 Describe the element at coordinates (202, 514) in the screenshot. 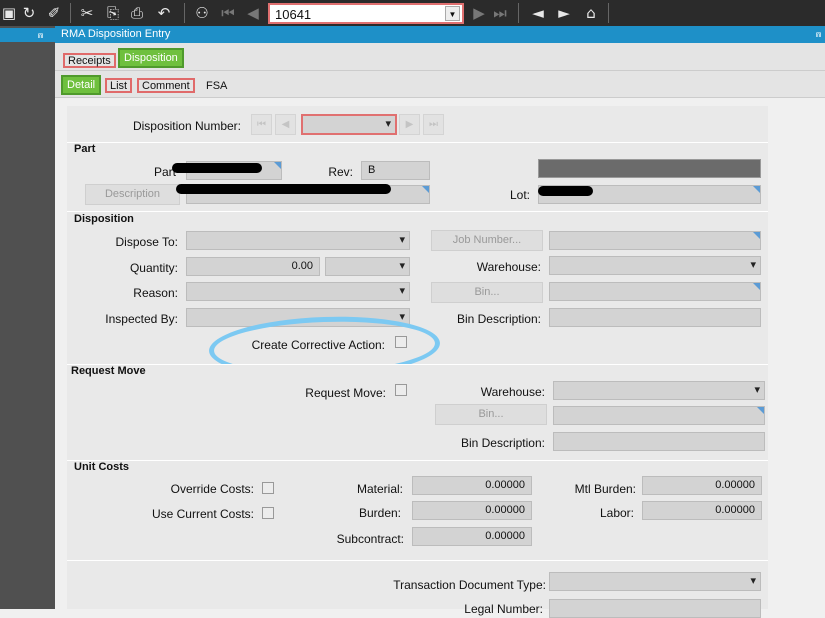

I see `use-current-costs-label: Use Current Costs:` at that location.